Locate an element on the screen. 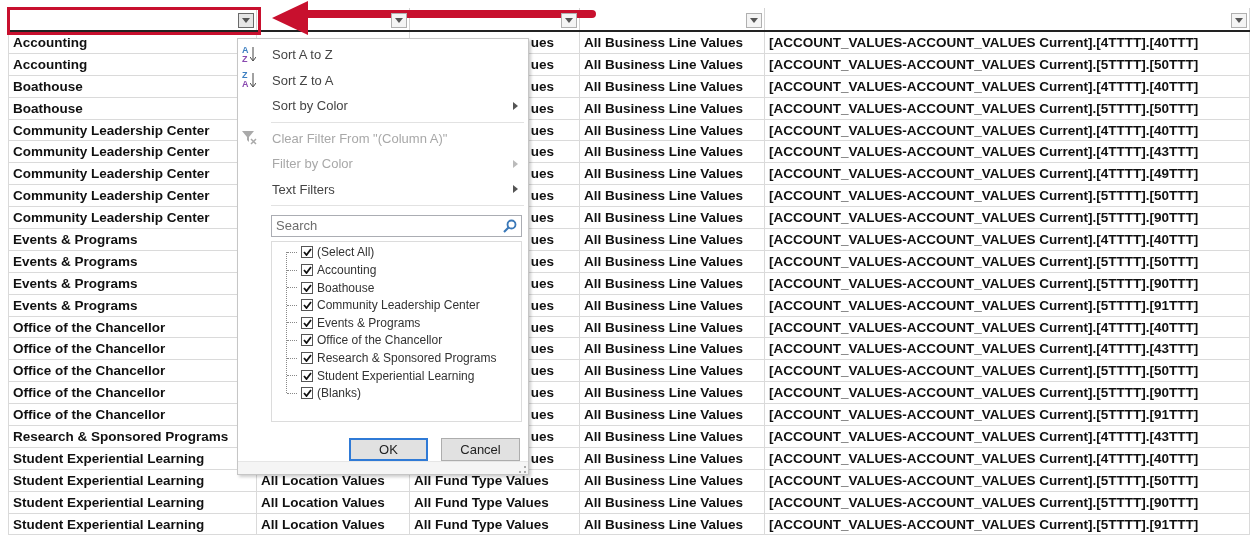 The image size is (1250, 536). dialog-button: Cancel is located at coordinates (480, 450).